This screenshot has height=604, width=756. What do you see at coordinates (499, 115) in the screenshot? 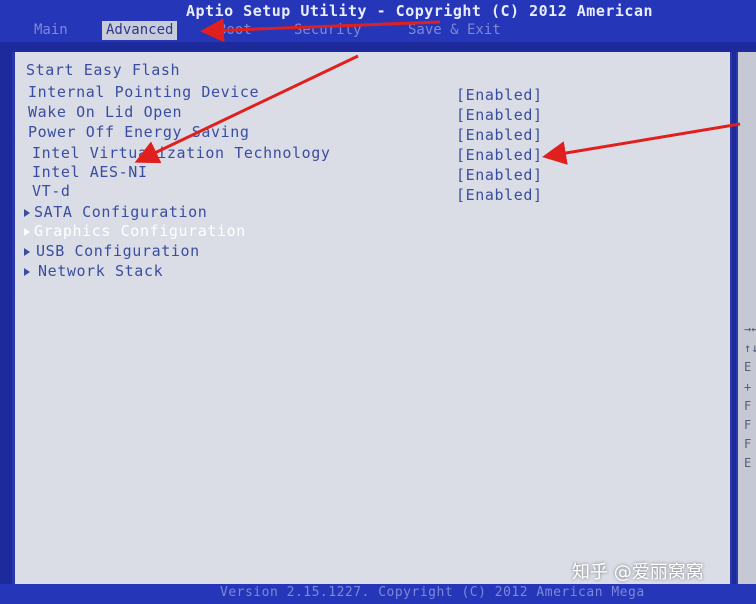
I see `wake-on-lid-open-value: [Enabled]` at bounding box center [499, 115].